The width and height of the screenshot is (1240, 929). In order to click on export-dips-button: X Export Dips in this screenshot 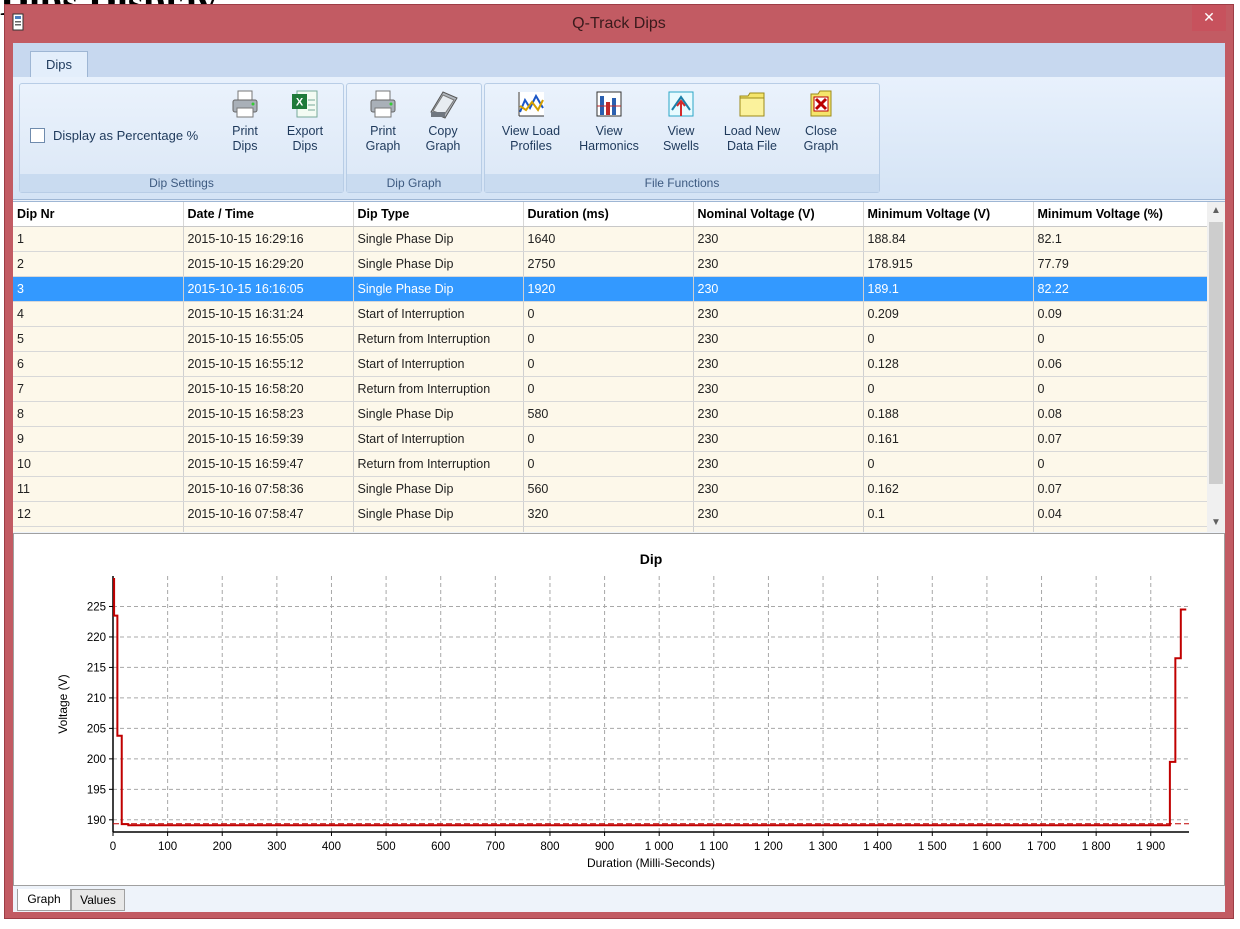, I will do `click(305, 121)`.